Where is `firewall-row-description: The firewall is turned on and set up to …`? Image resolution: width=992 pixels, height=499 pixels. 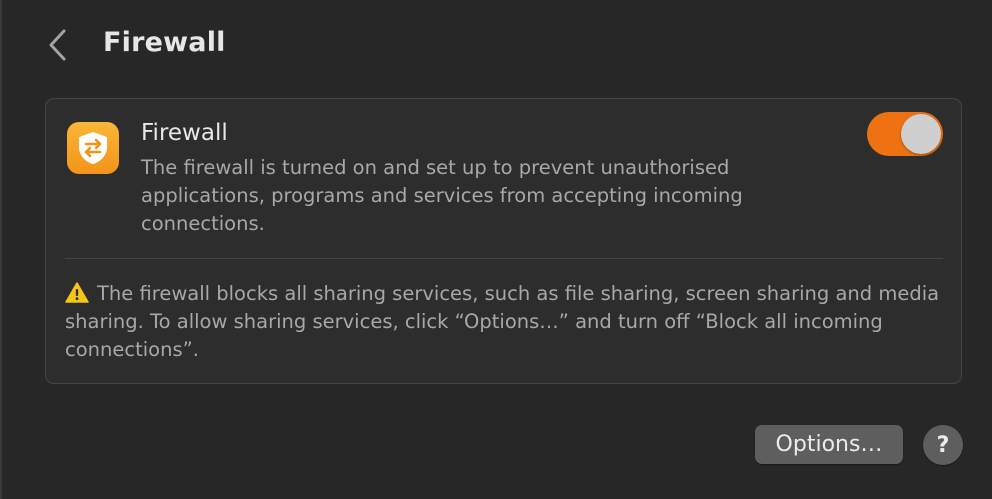
firewall-row-description: The firewall is turned on and set up to … is located at coordinates (442, 195).